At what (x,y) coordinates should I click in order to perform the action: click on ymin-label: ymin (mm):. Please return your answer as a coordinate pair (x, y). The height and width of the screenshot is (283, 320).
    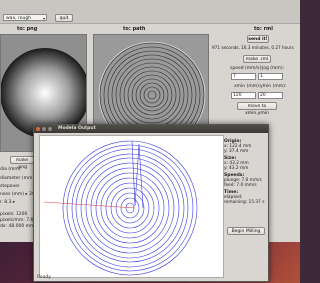
    Looking at the image, I should click on (273, 86).